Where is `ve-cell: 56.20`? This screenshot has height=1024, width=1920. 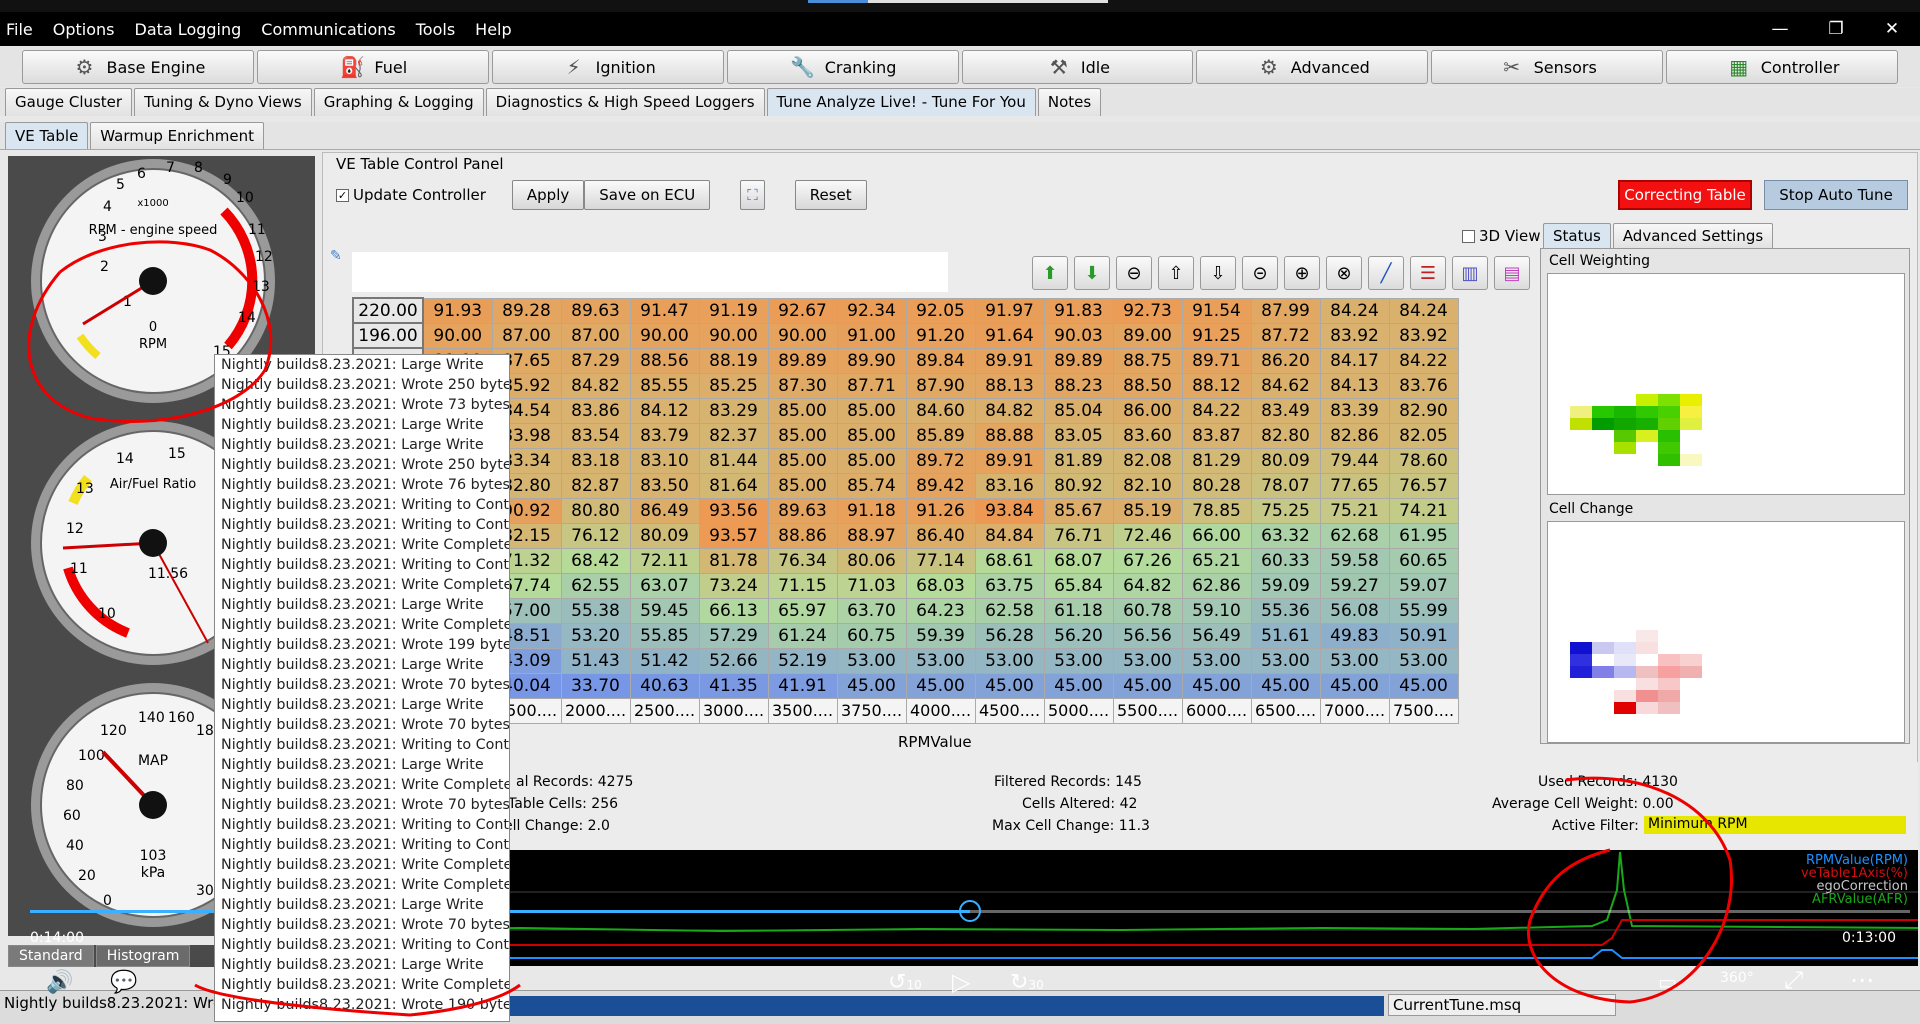
ve-cell: 56.20 is located at coordinates (1078, 635).